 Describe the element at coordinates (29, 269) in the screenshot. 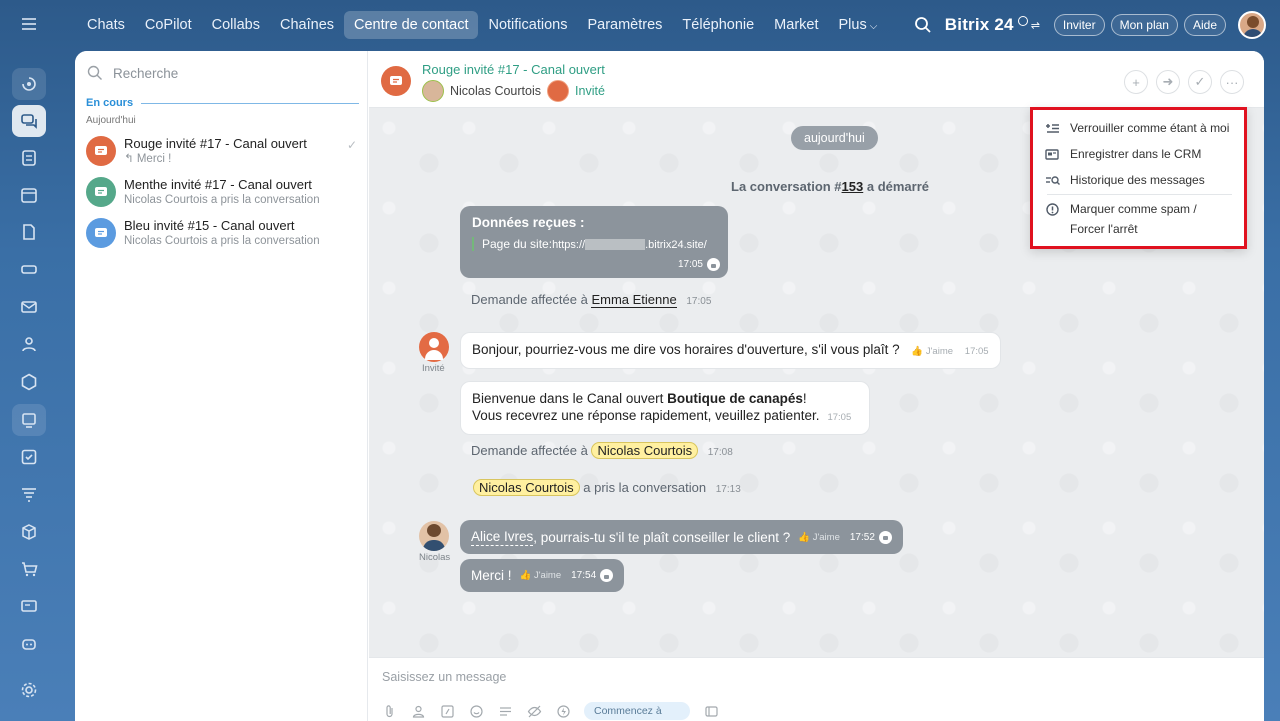

I see `rail-drive-icon` at that location.